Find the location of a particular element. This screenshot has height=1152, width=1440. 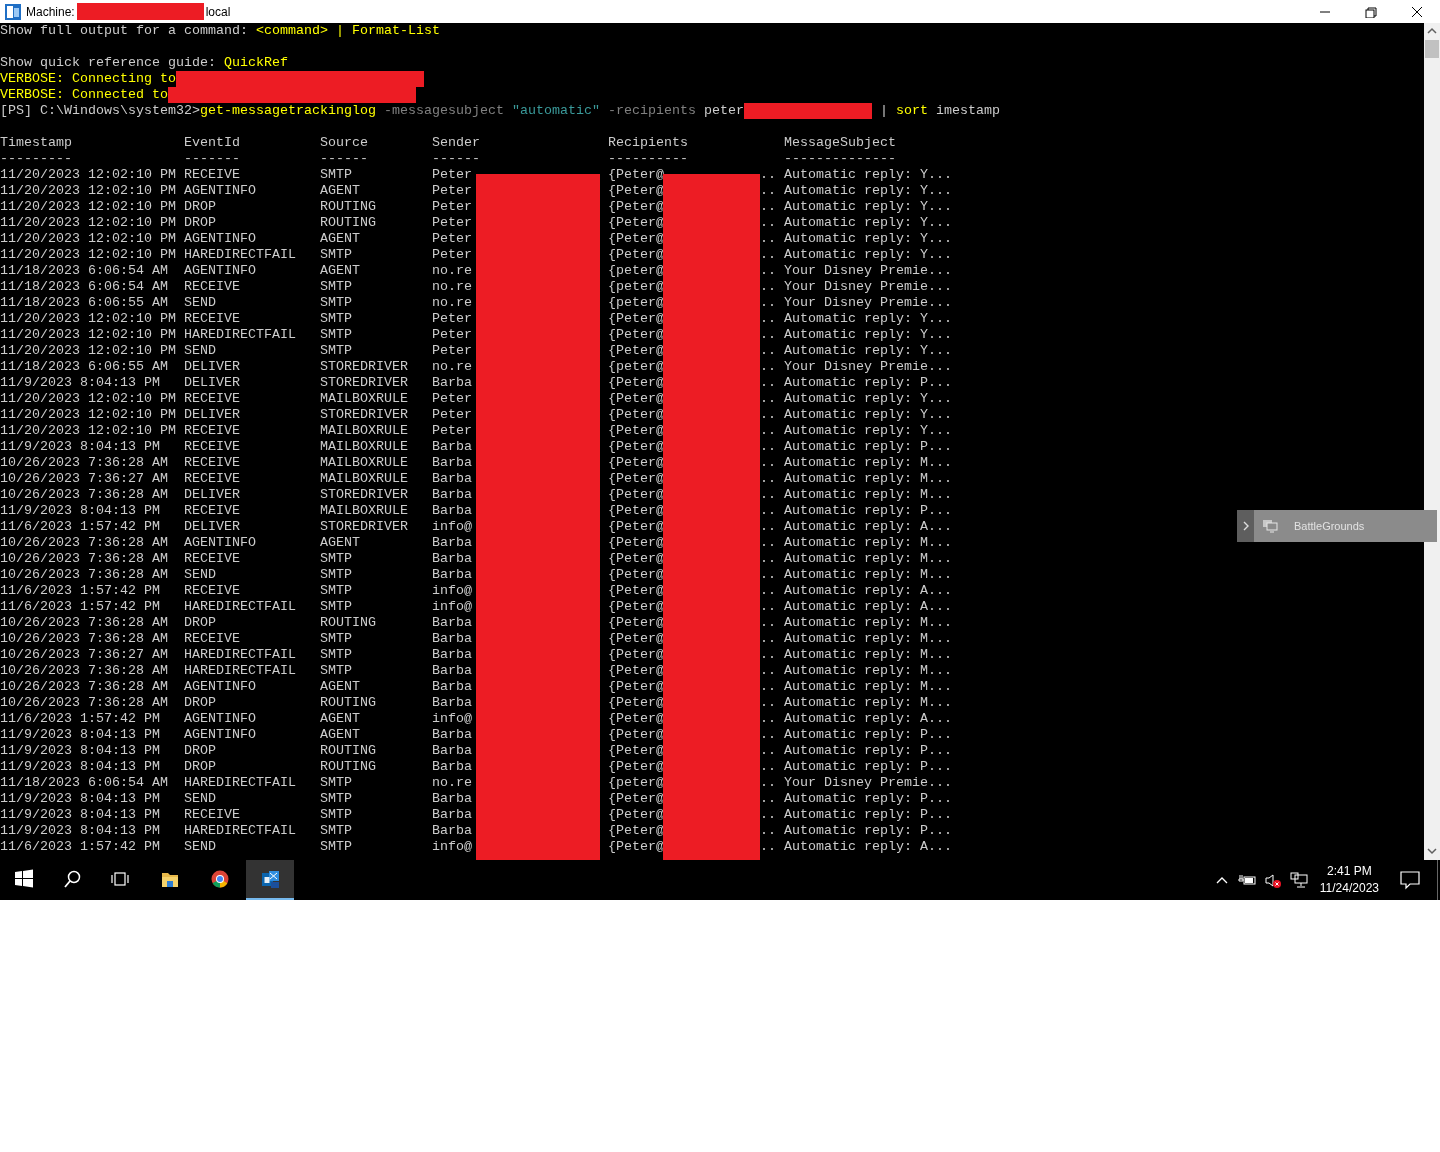

clock: 2:41 PM 11/24/2023 is located at coordinates (1349, 880).